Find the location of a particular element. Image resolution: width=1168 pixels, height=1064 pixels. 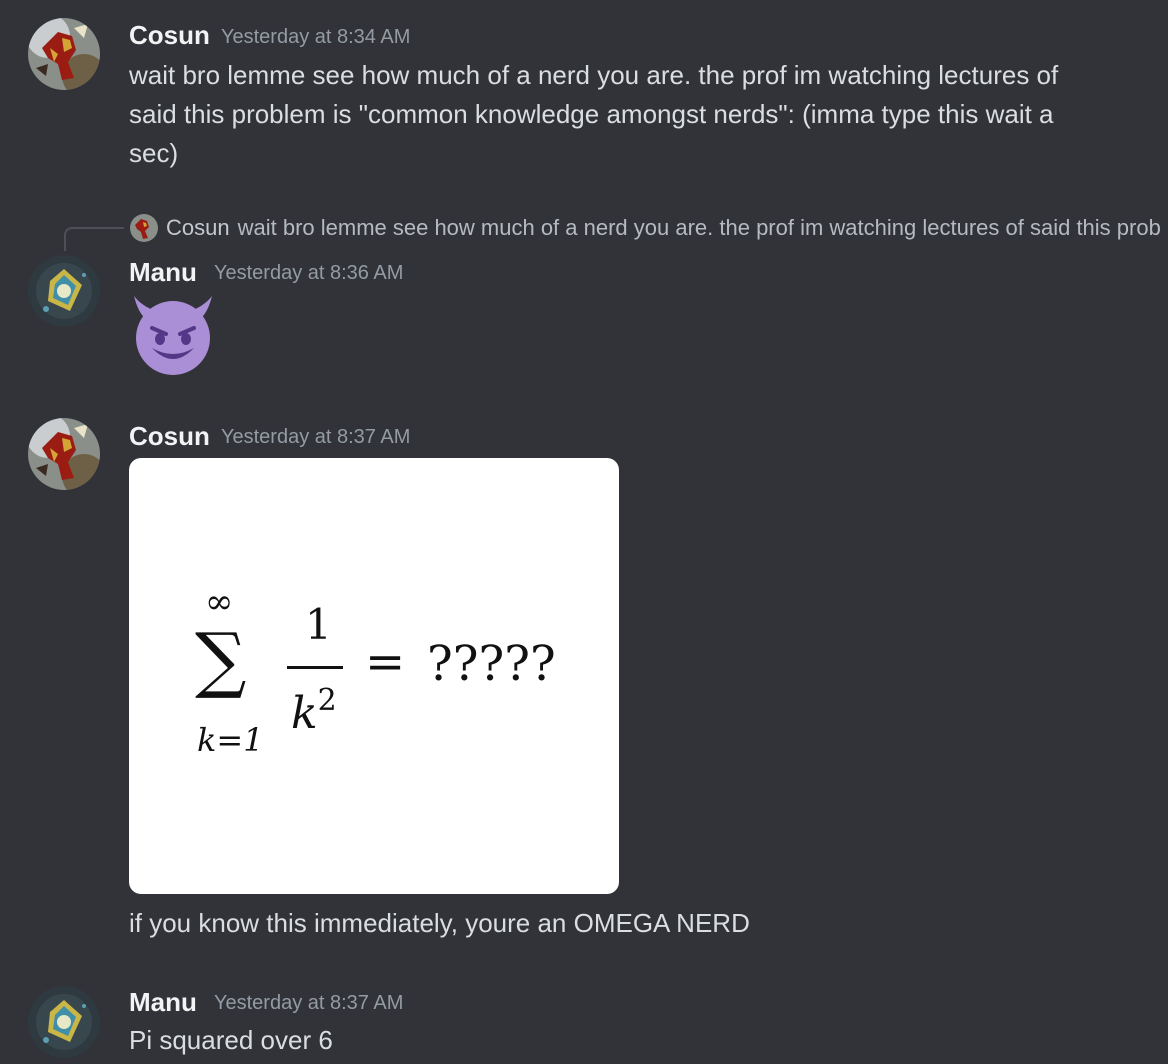

math-denominator-exponent: 2 is located at coordinates (327, 700).